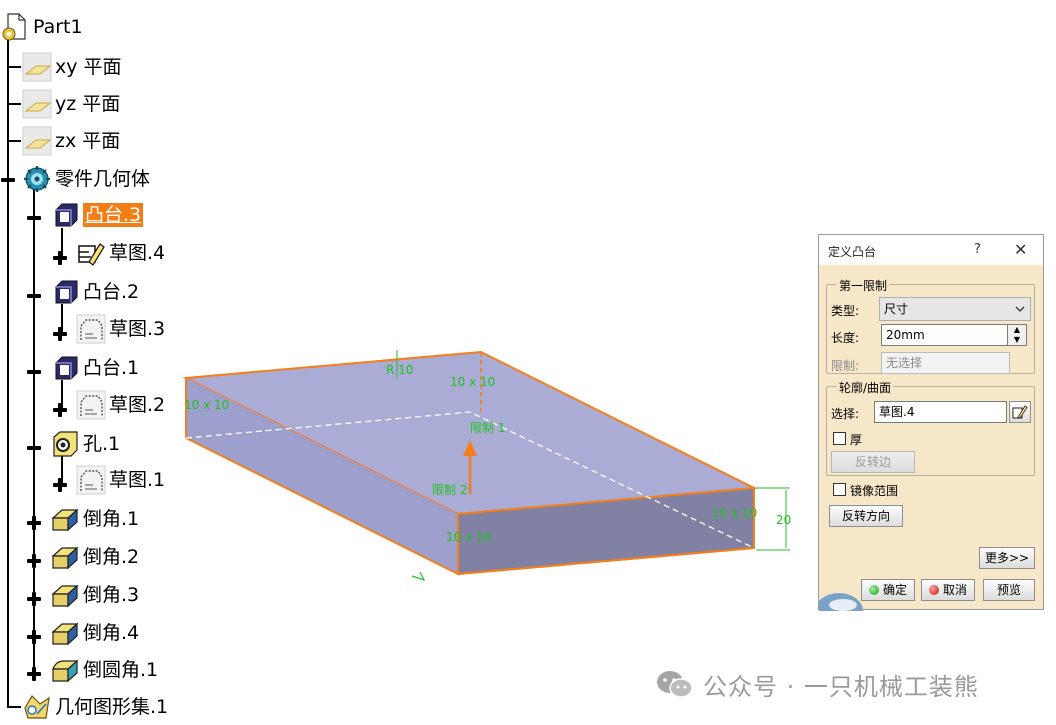 This screenshot has width=1056, height=725. I want to click on type-value: 尺寸, so click(896, 309).